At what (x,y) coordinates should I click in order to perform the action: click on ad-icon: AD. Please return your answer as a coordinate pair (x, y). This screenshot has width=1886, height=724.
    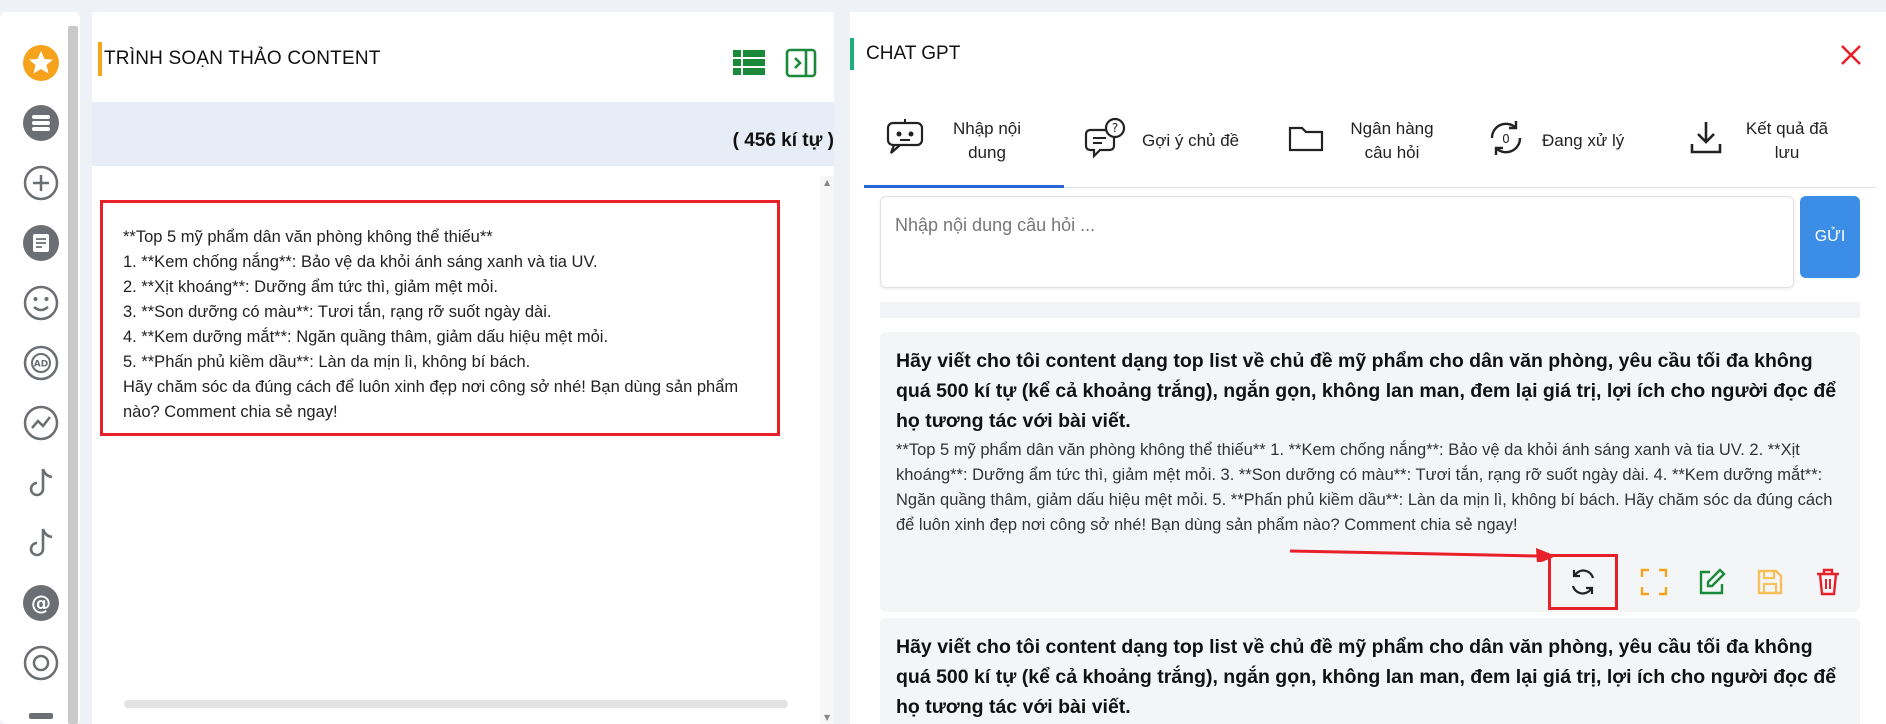
    Looking at the image, I should click on (41, 363).